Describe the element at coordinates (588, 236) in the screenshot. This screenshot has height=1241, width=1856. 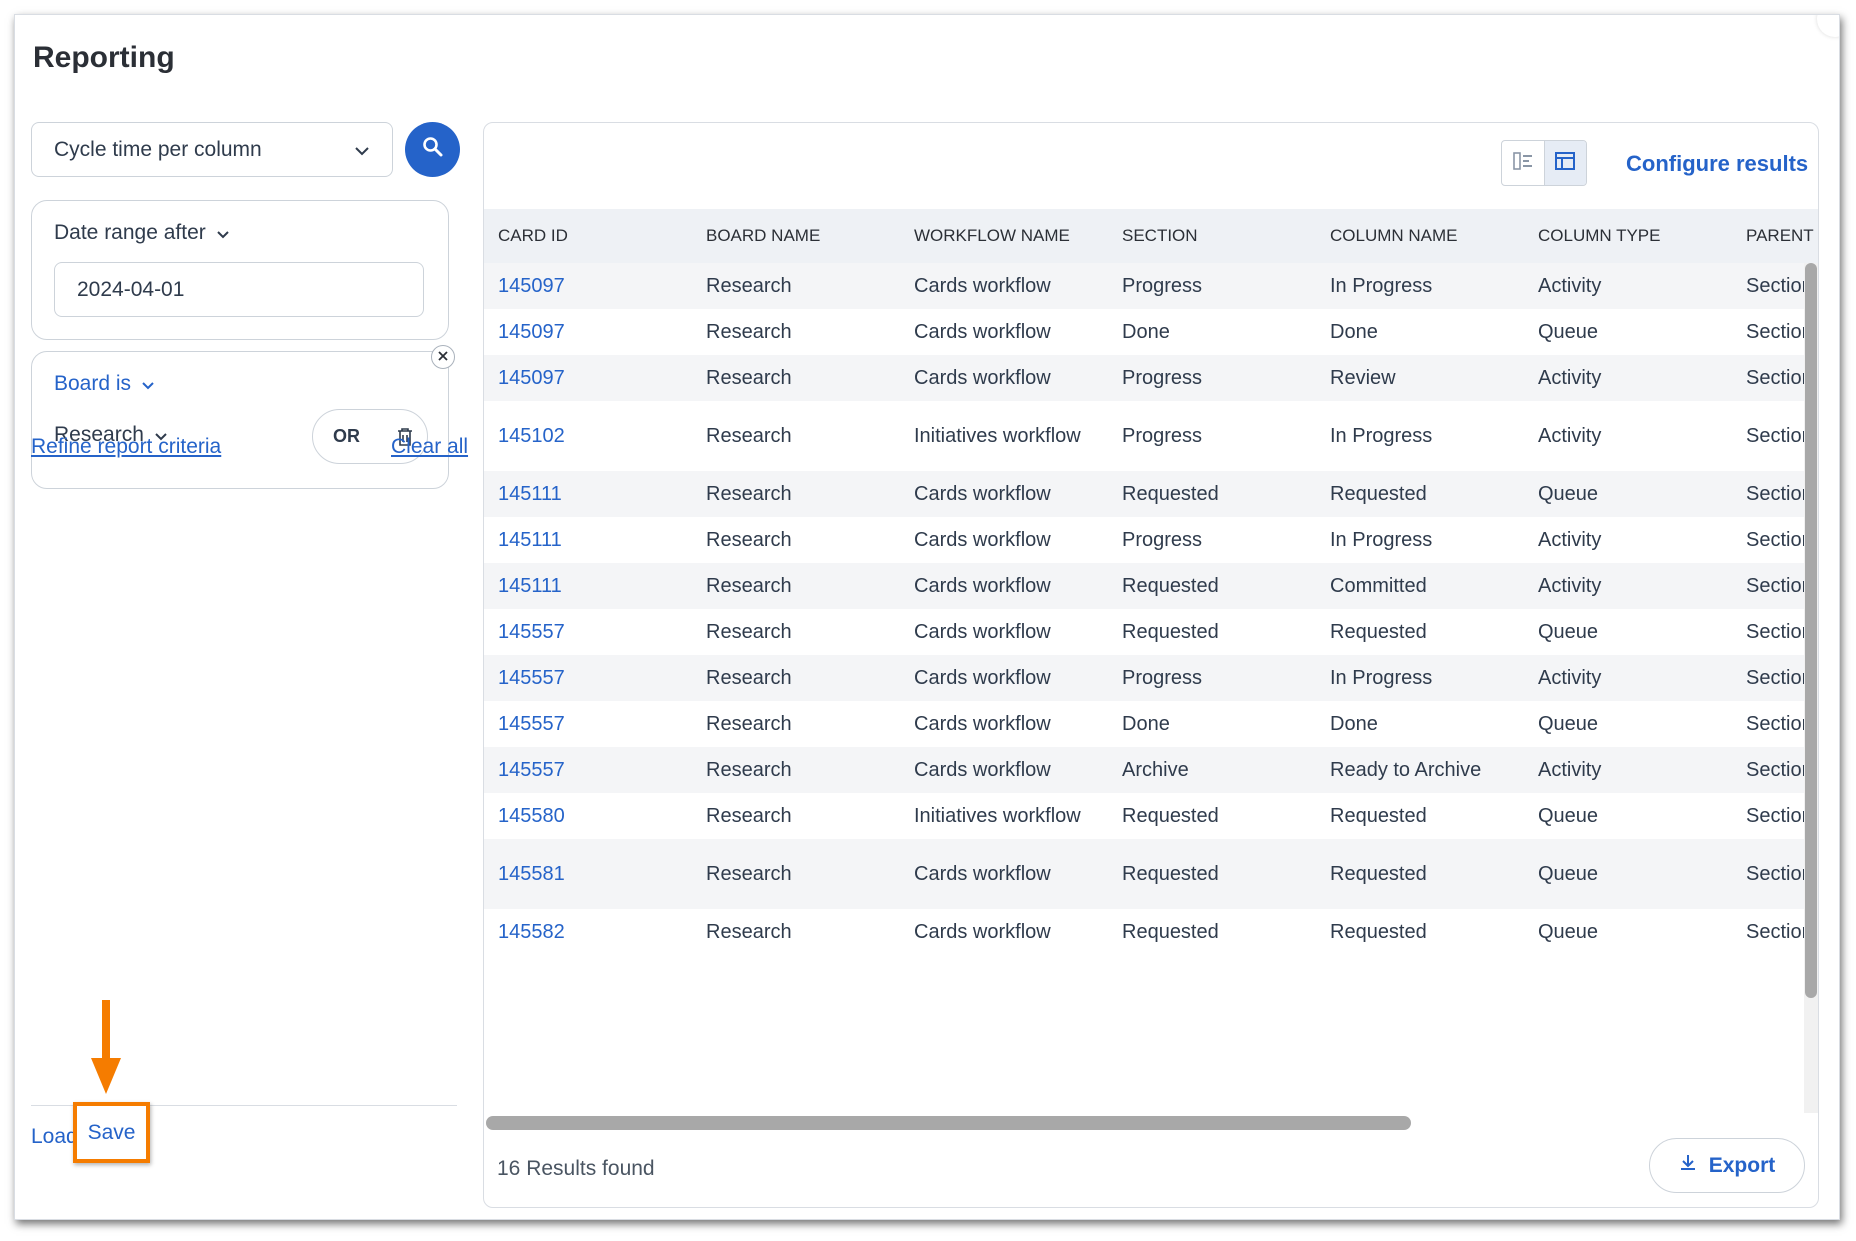
I see `column-header: CARD ID` at that location.